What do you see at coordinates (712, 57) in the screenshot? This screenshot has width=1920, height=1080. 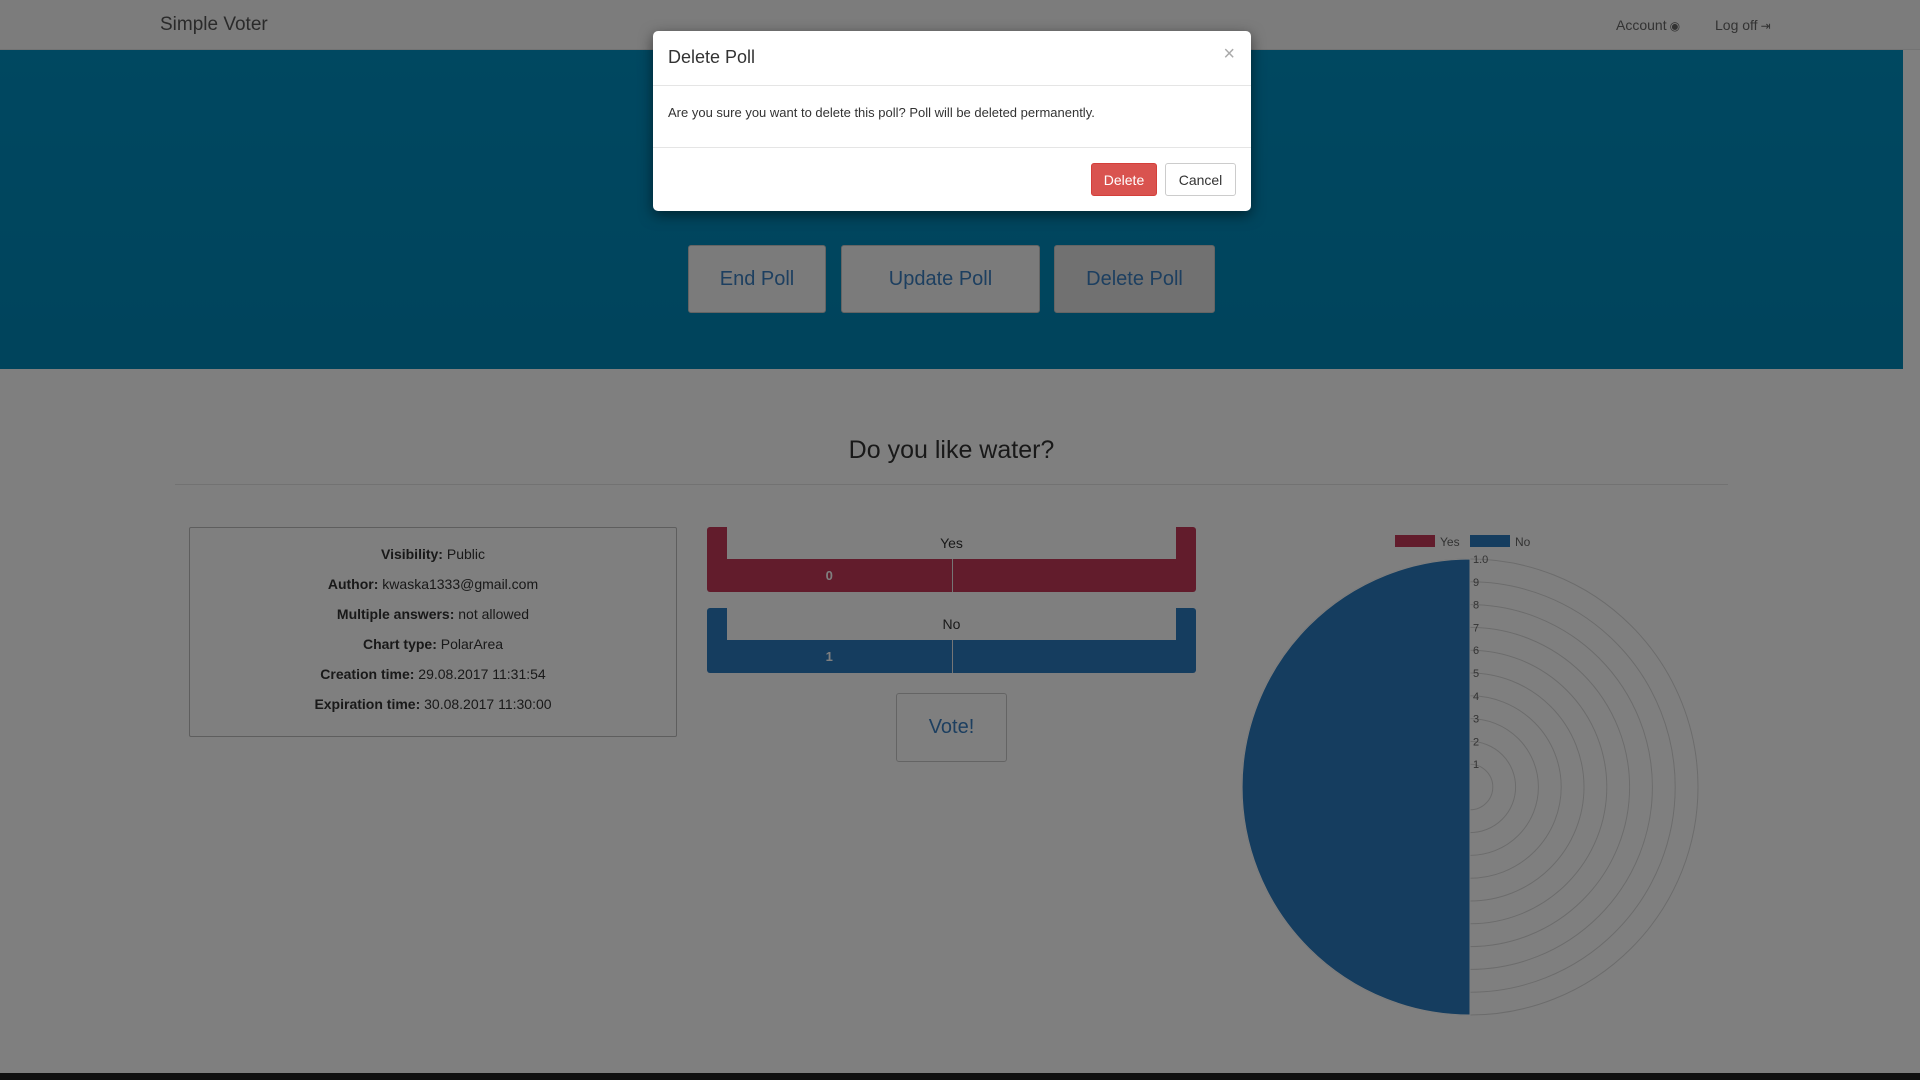 I see `modal-title: Delete Poll` at bounding box center [712, 57].